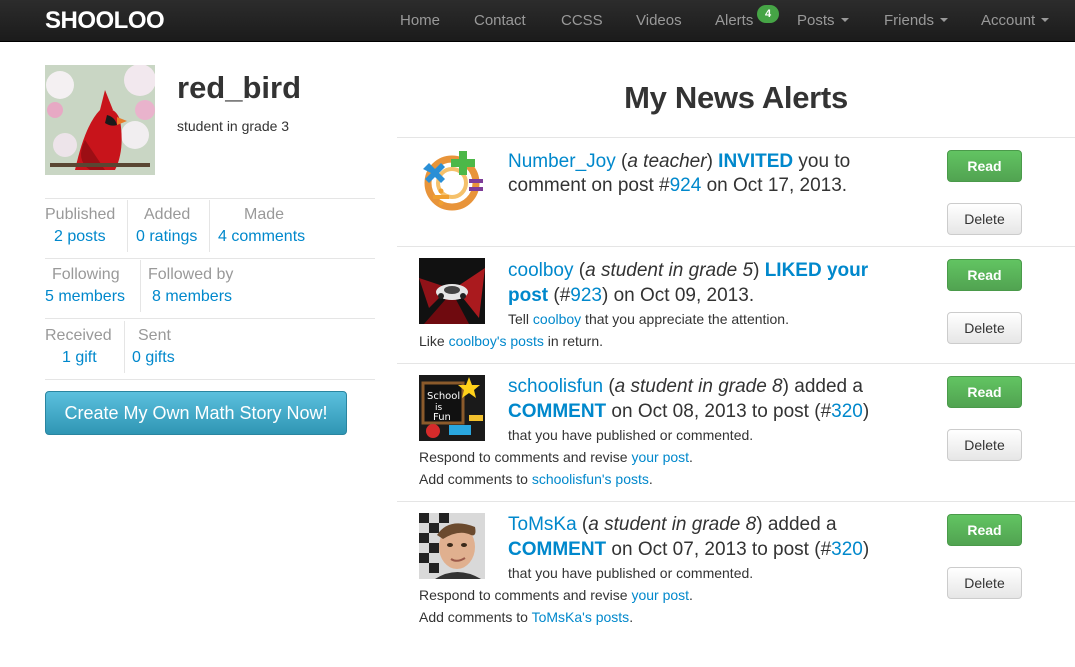  Describe the element at coordinates (442, 417) in the screenshot. I see `svg-text: Fun` at that location.